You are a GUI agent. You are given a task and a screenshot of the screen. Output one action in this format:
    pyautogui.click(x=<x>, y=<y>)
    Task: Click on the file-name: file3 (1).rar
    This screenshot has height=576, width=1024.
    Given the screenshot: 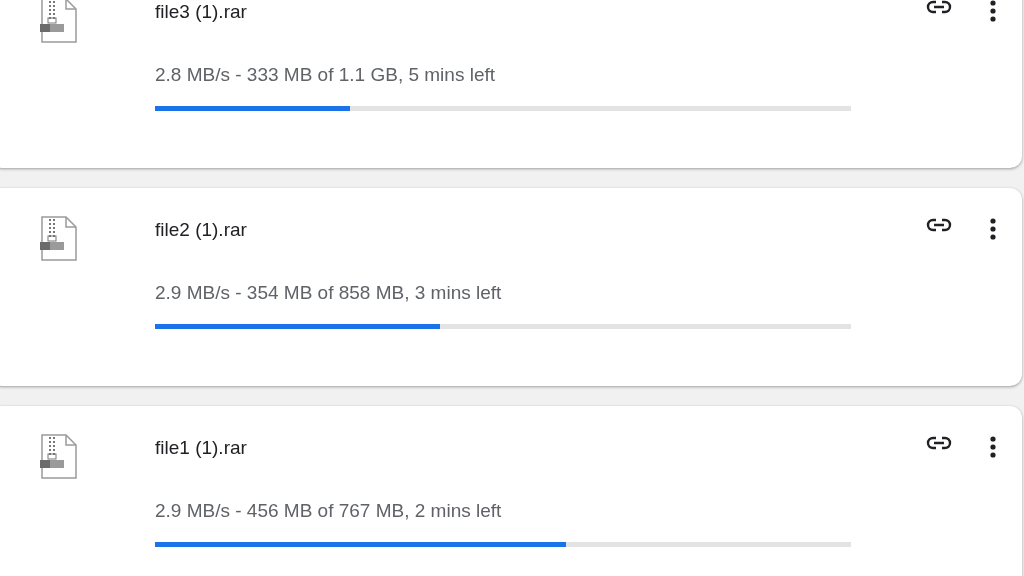 What is the action you would take?
    pyautogui.click(x=201, y=12)
    